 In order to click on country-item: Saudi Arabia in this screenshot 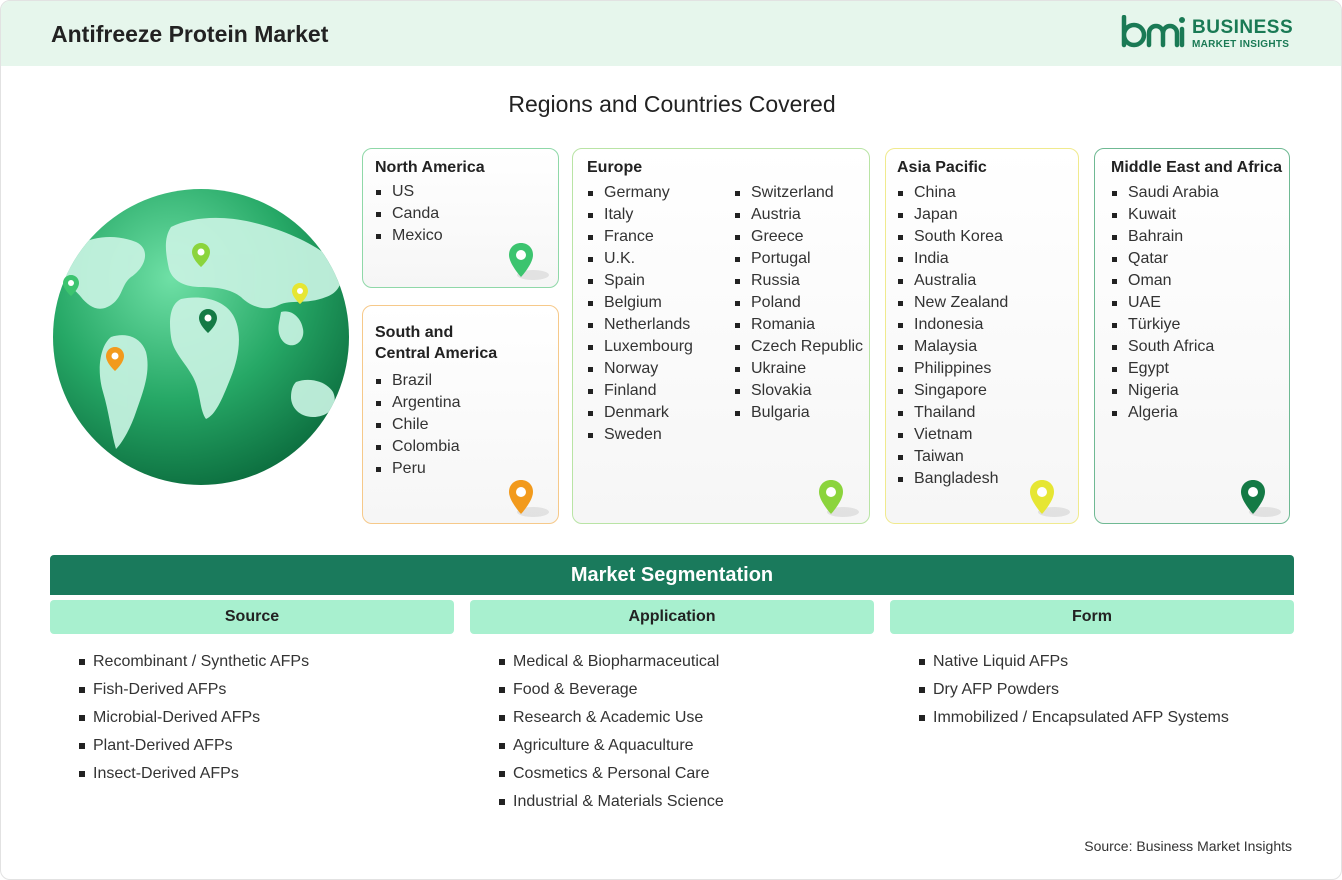, I will do `click(1165, 193)`.